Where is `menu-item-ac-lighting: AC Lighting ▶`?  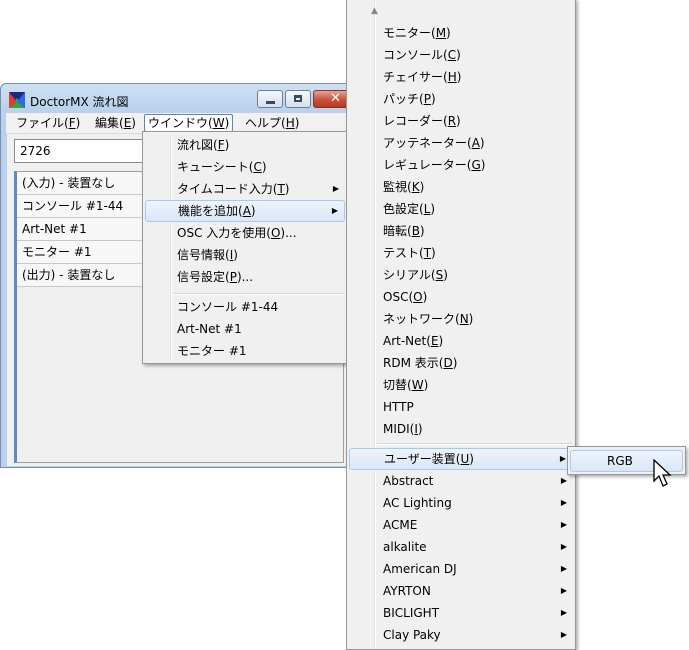 menu-item-ac-lighting: AC Lighting ▶ is located at coordinates (461, 503).